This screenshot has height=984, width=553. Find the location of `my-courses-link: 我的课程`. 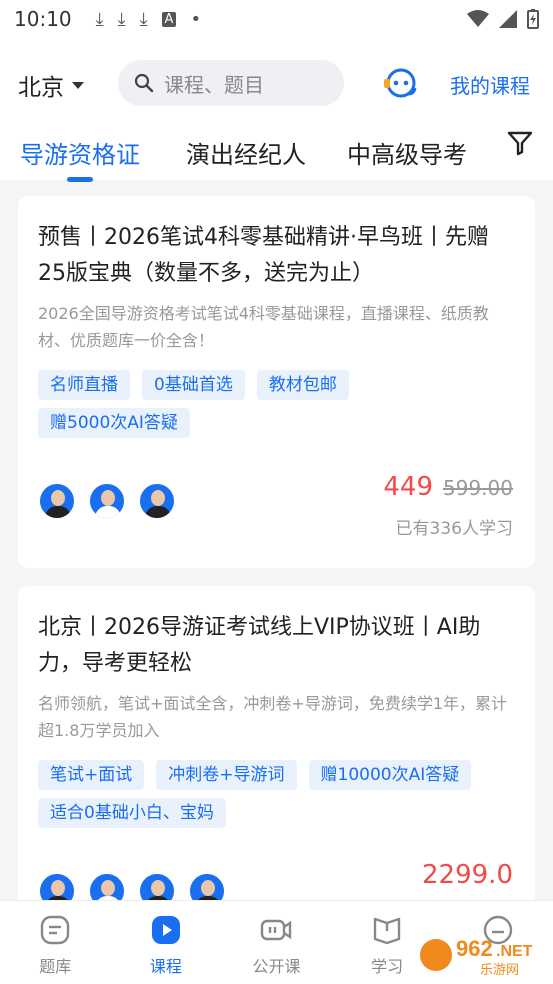

my-courses-link: 我的课程 is located at coordinates (490, 84).